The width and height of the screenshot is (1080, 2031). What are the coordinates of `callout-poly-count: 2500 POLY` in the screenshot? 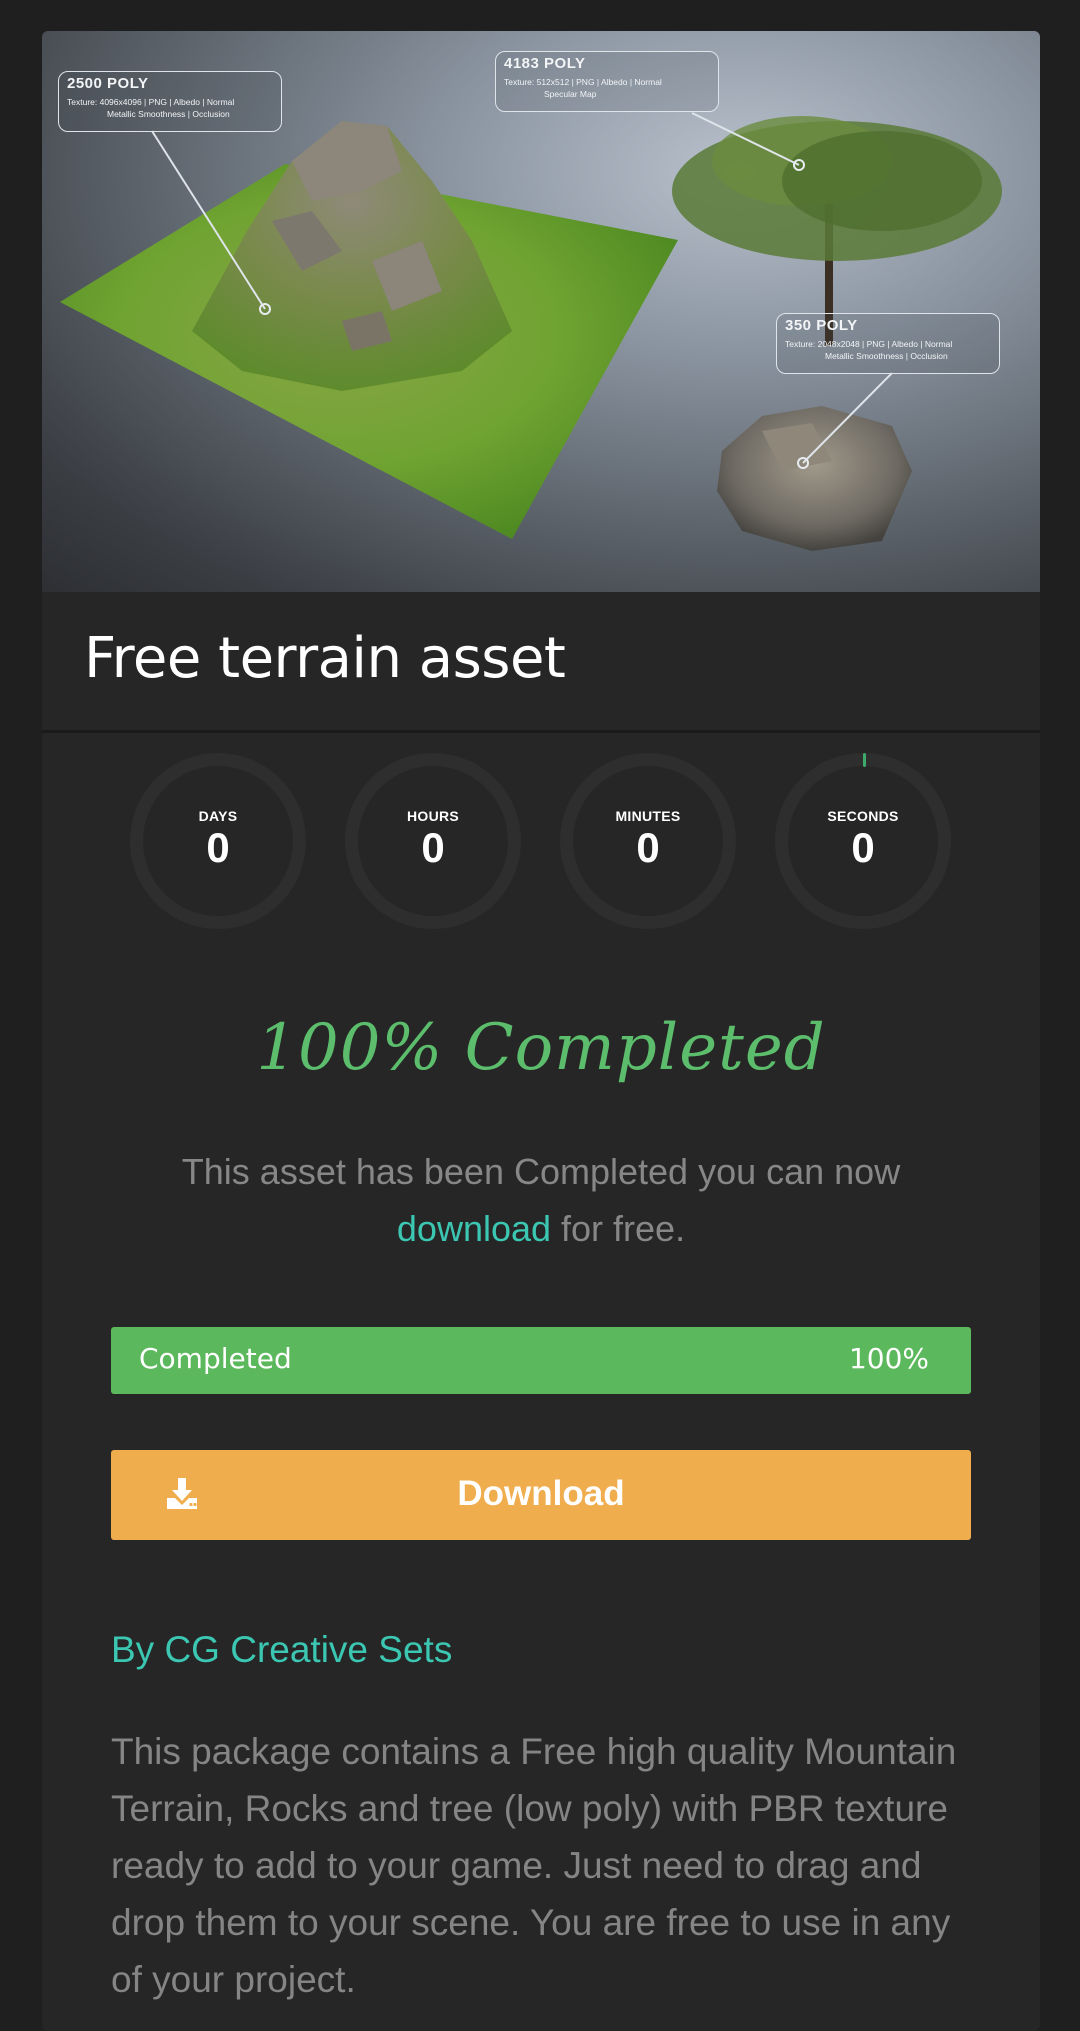 It's located at (108, 83).